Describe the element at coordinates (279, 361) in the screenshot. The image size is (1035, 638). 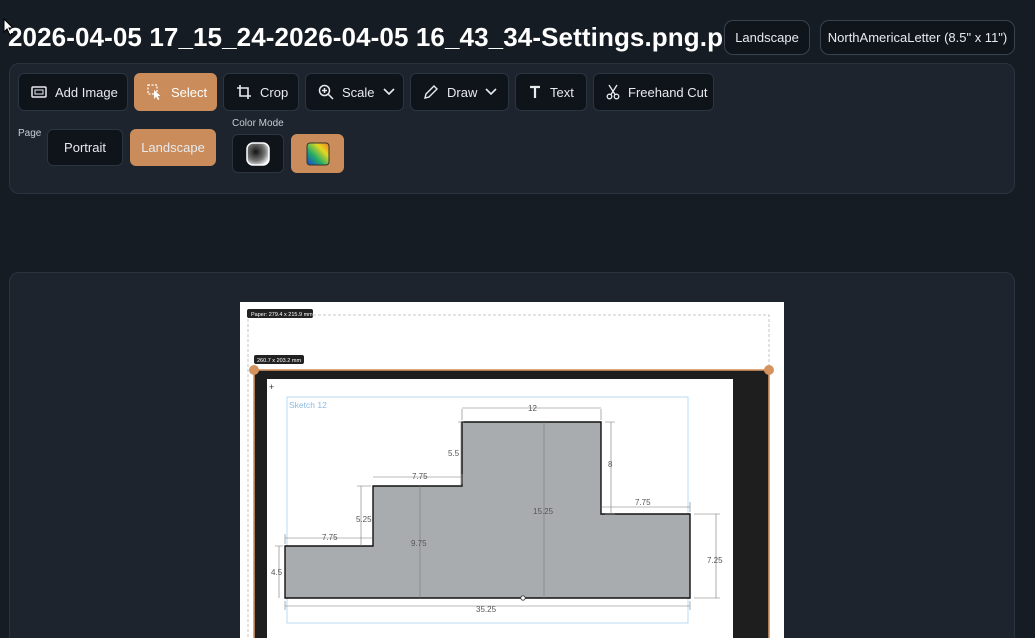
I see `image-size-tag-text: 260.7 x 203.2 mm` at that location.